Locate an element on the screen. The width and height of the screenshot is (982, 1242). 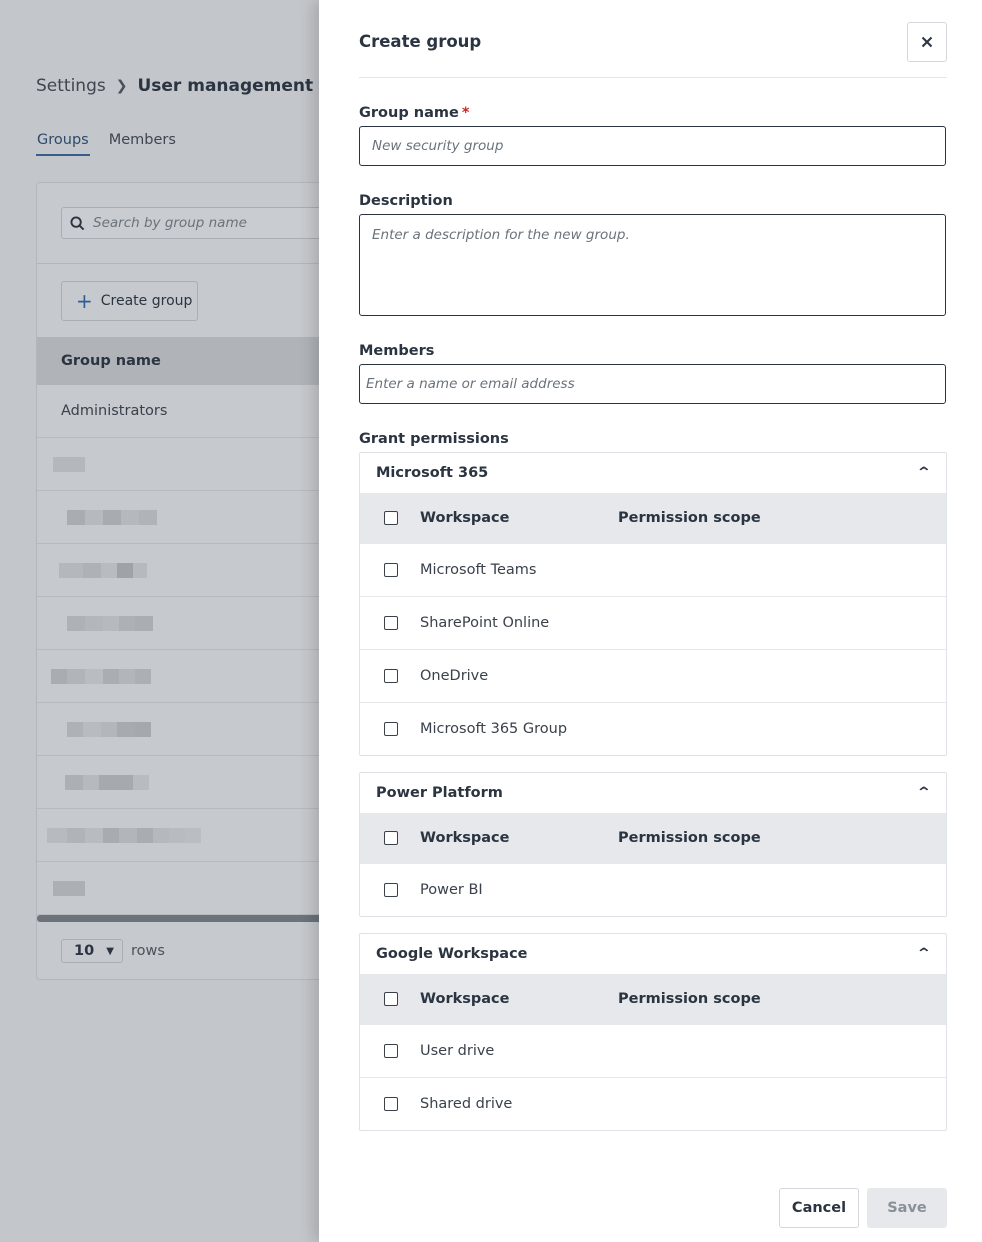
close-icon is located at coordinates (927, 42).